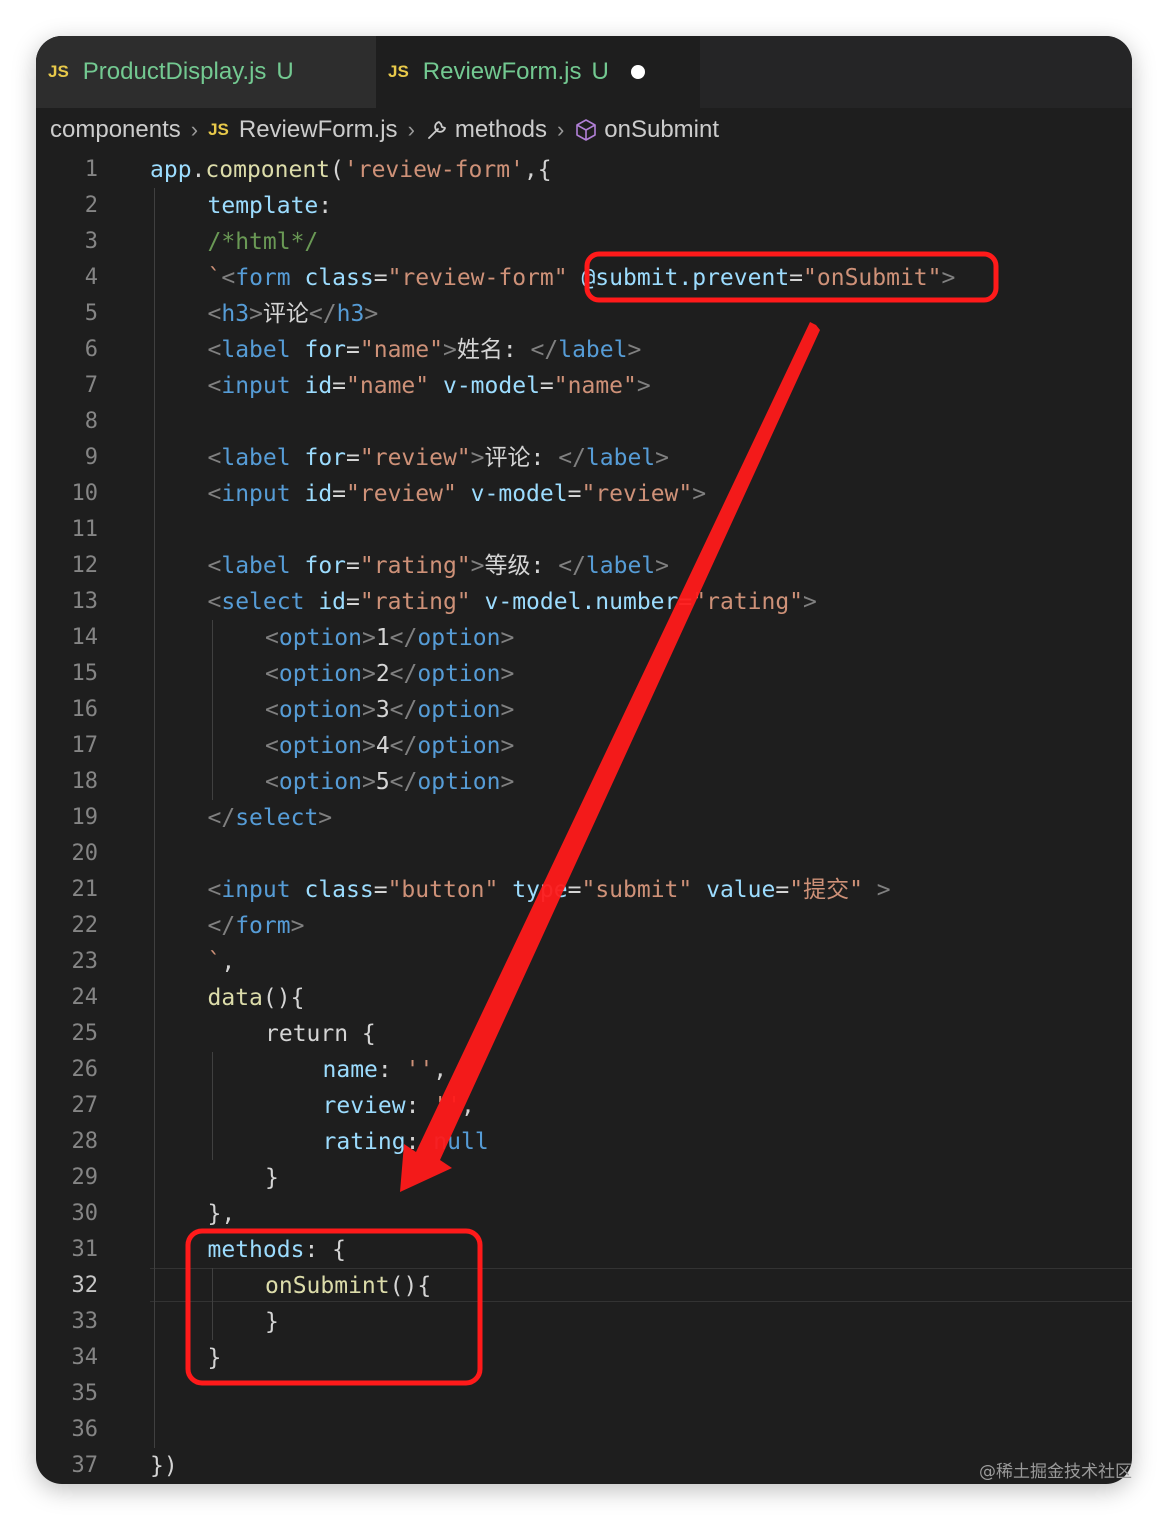 Image resolution: width=1168 pixels, height=1520 pixels. What do you see at coordinates (584, 638) in the screenshot?
I see `code-line: 14 <option>1</option>` at bounding box center [584, 638].